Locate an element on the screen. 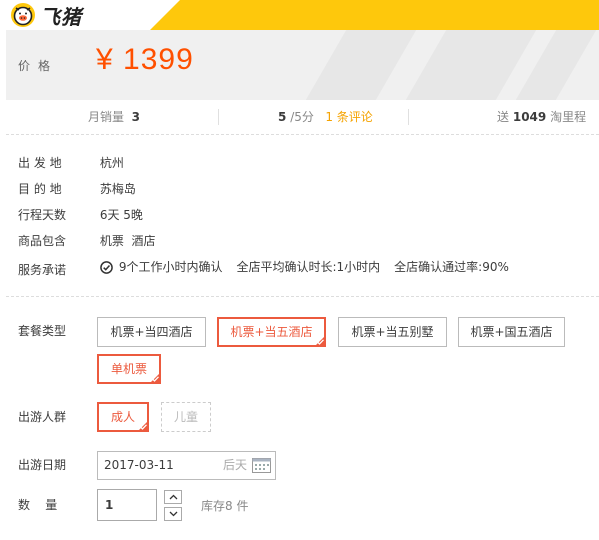 The height and width of the screenshot is (540, 599). includes-row: 商品包含 机票 酒店 is located at coordinates (86, 241).